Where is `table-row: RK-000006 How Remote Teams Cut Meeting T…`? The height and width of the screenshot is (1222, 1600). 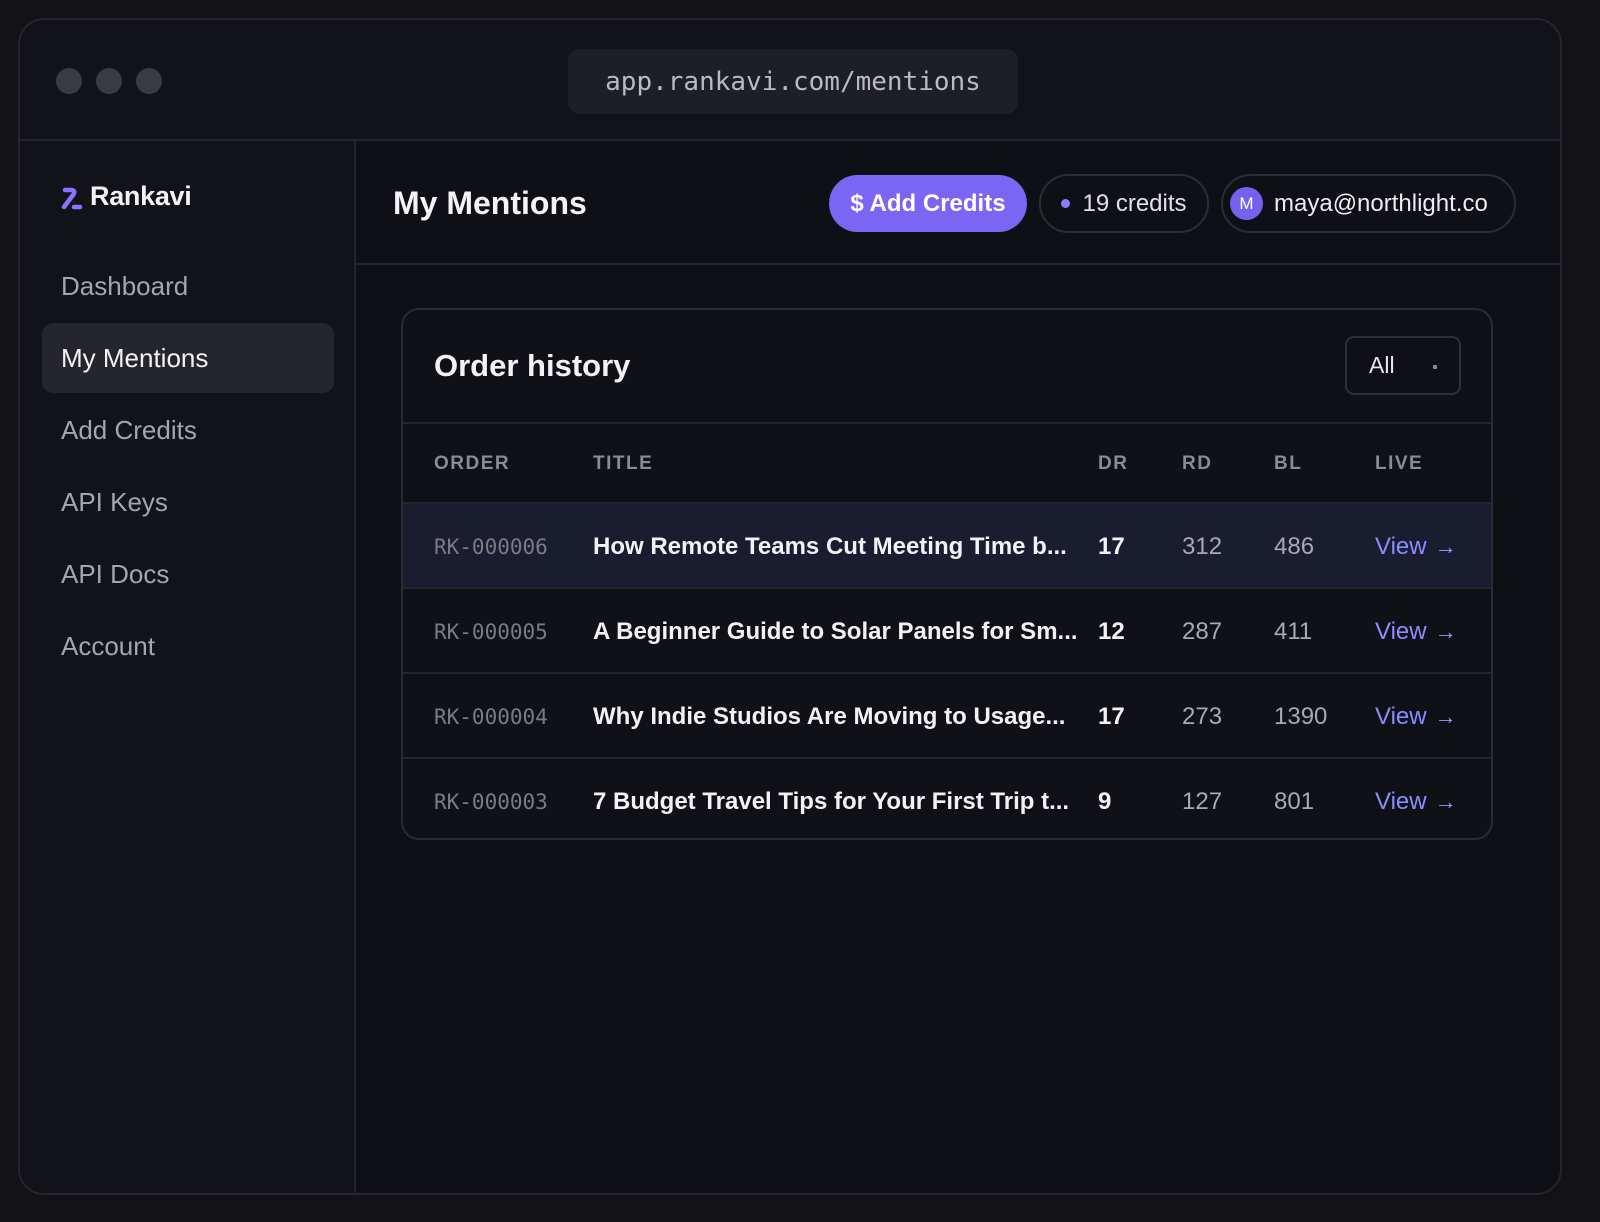 table-row: RK-000006 How Remote Teams Cut Meeting T… is located at coordinates (947, 544).